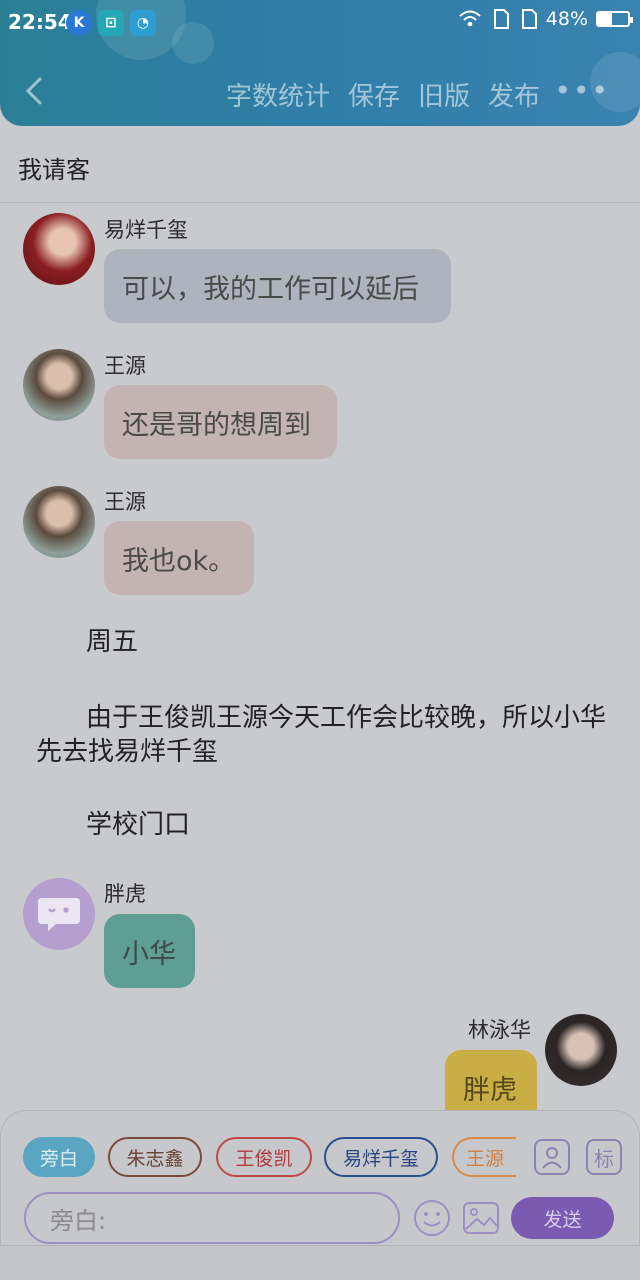  I want to click on bottom-strip, so click(320, 1263).